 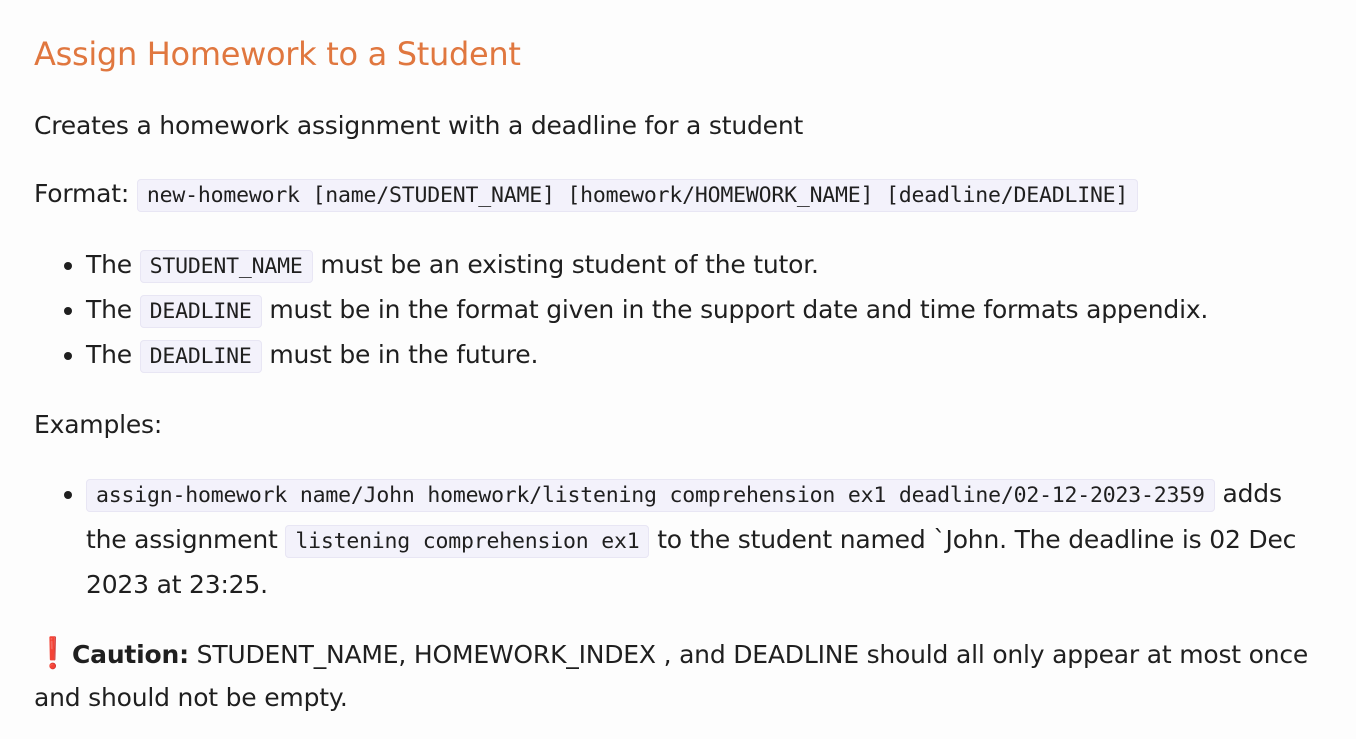 What do you see at coordinates (98, 424) in the screenshot?
I see `examples-label: Examples:` at bounding box center [98, 424].